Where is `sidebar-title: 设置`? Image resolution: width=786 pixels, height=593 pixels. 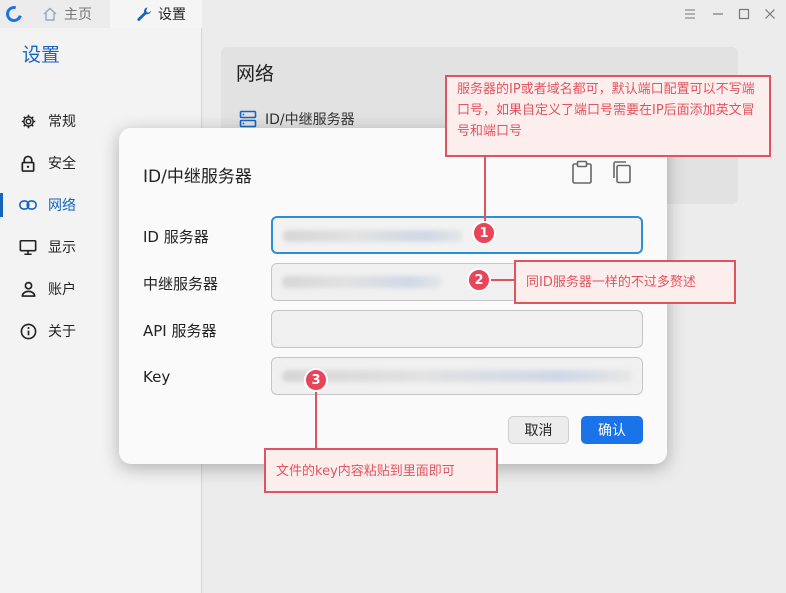
sidebar-title: 设置 is located at coordinates (41, 55).